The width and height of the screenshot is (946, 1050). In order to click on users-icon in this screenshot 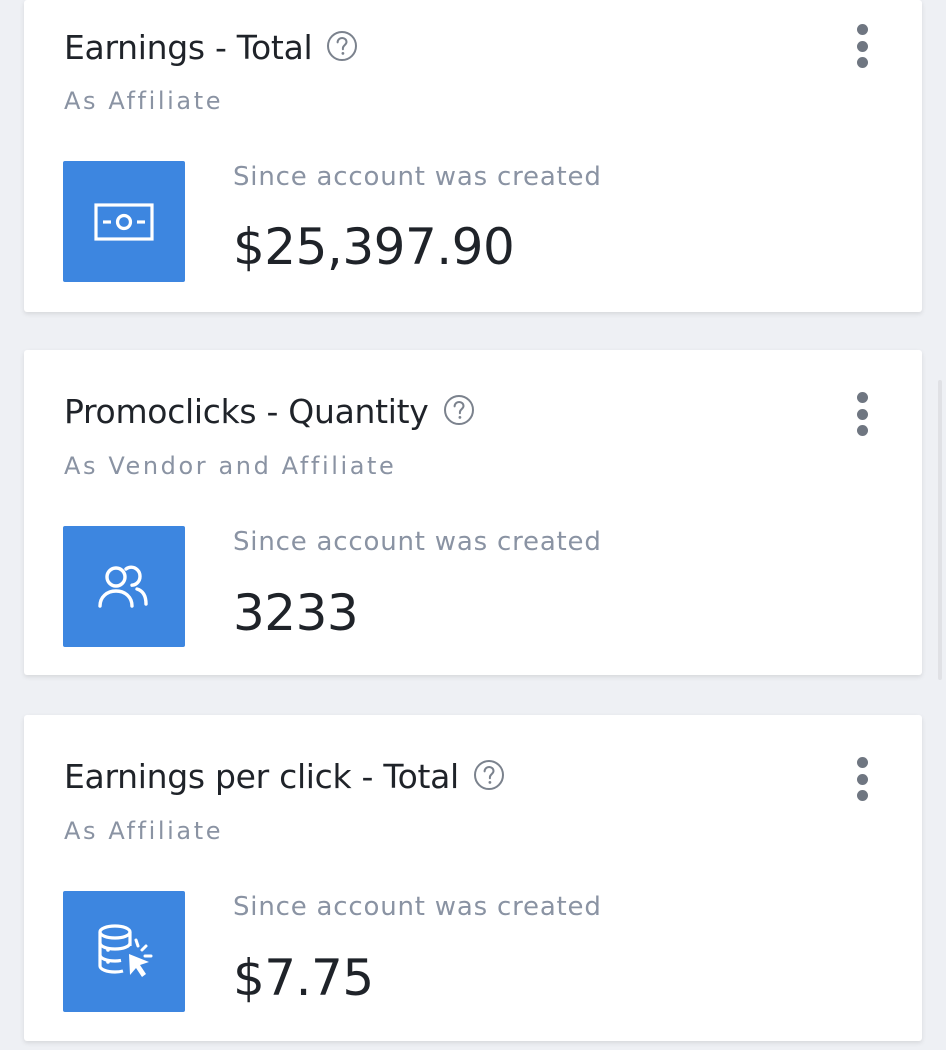, I will do `click(124, 586)`.